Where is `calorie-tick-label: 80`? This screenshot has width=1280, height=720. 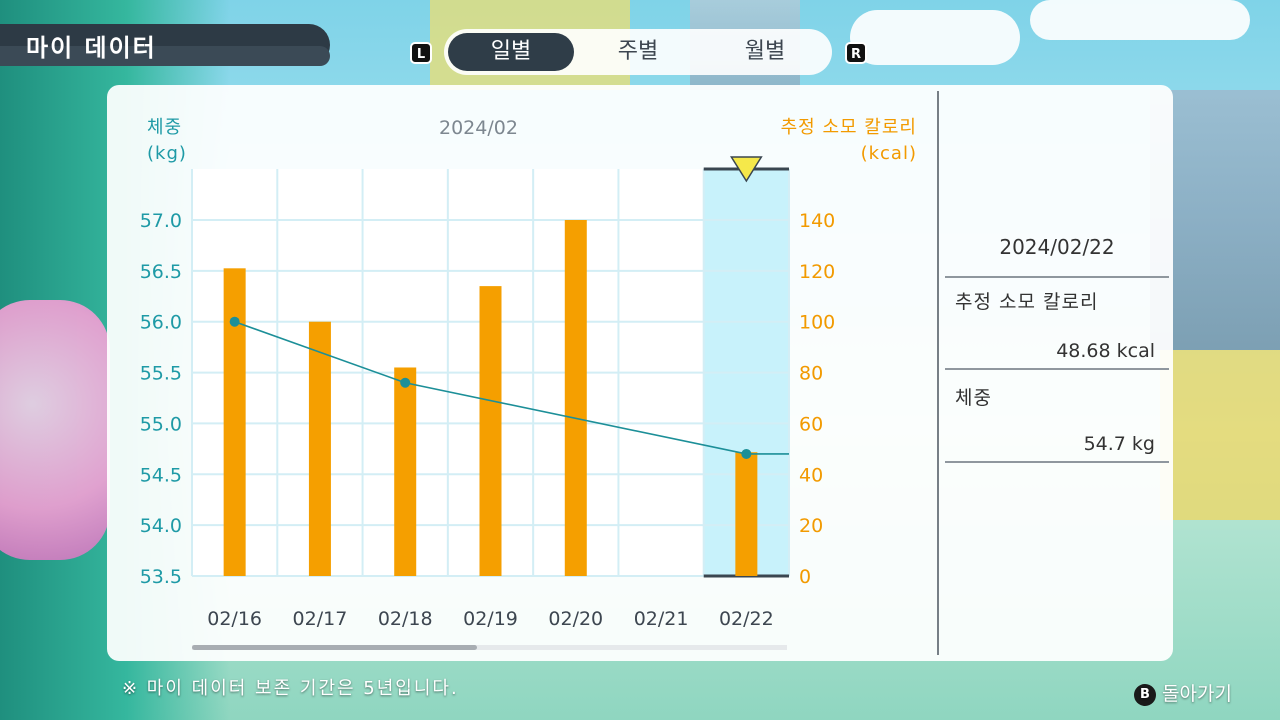 calorie-tick-label: 80 is located at coordinates (811, 374).